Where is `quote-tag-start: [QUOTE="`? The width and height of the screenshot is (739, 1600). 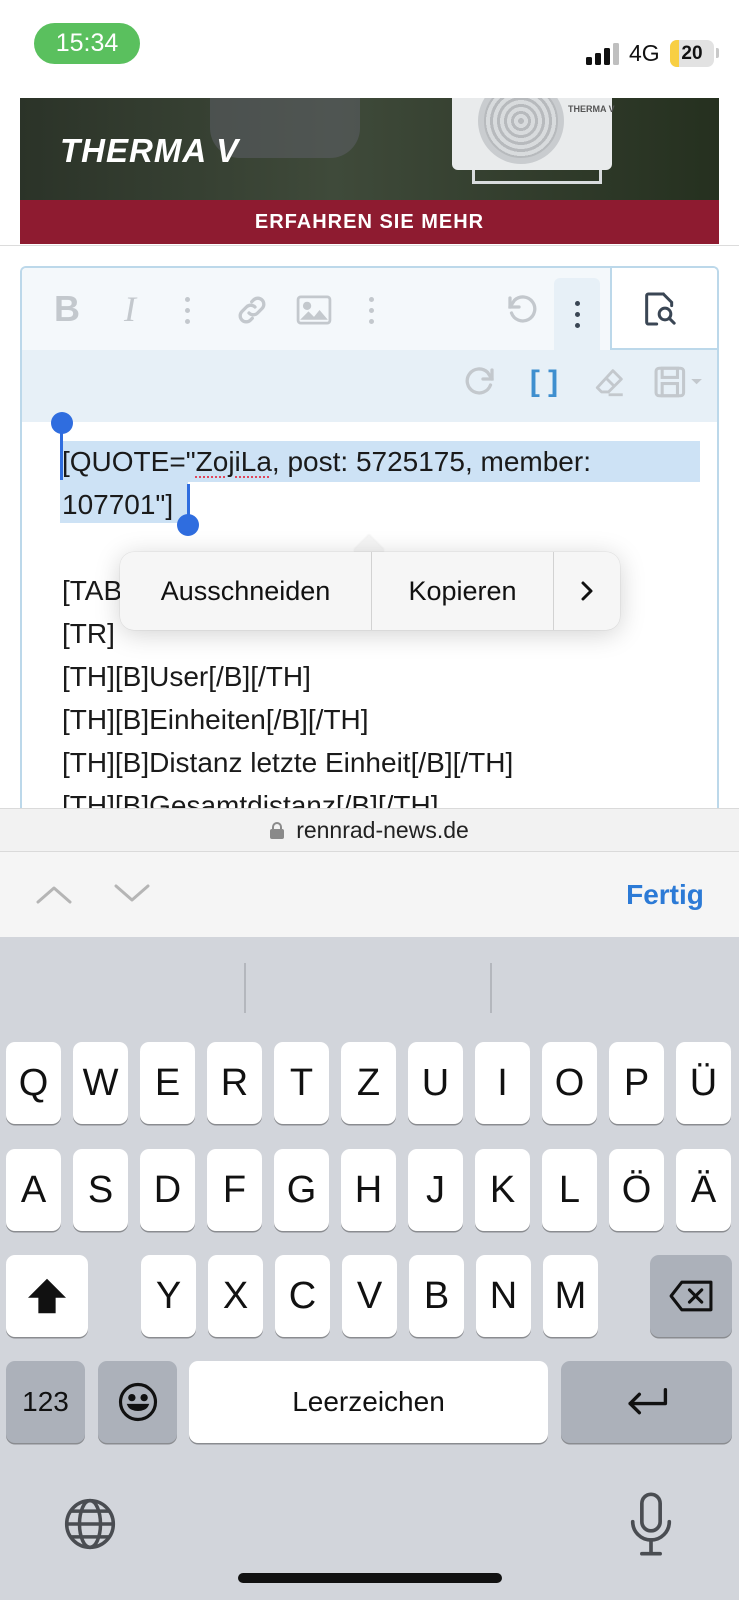 quote-tag-start: [QUOTE=" is located at coordinates (129, 461).